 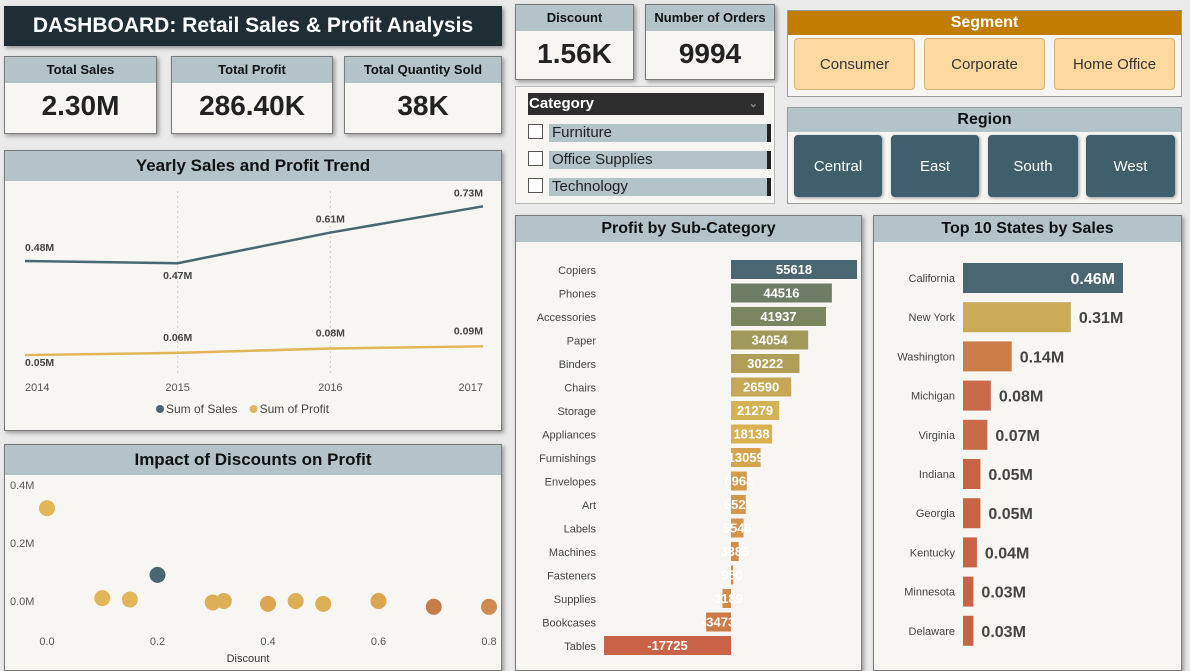 I want to click on kpi-total-sales: Total Sales 2.30M, so click(x=80, y=95).